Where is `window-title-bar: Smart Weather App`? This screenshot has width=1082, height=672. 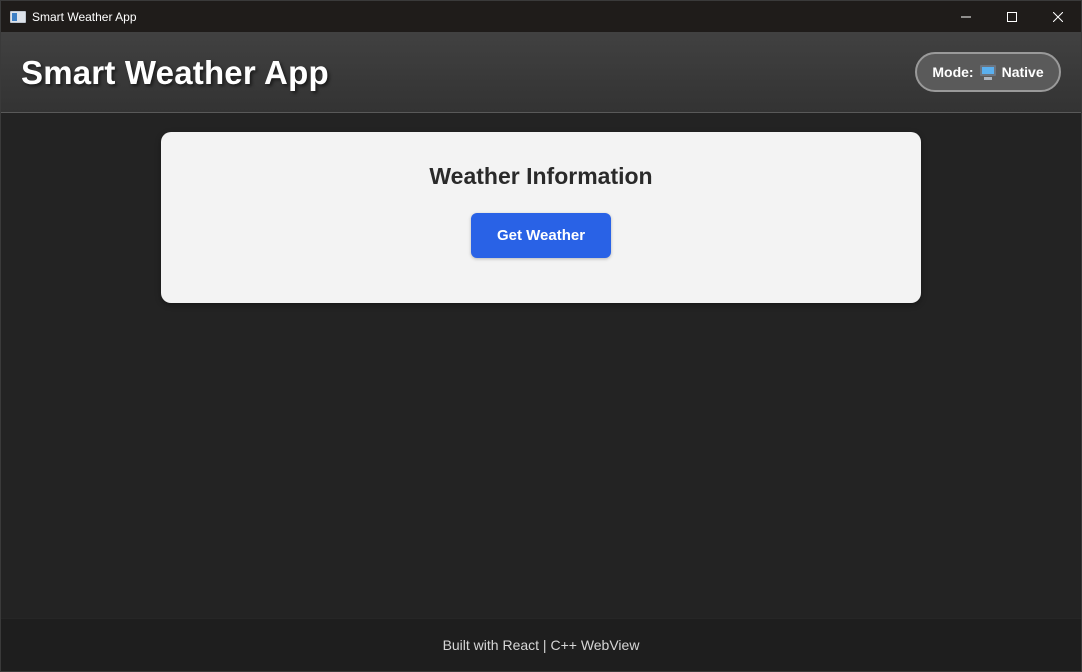 window-title-bar: Smart Weather App is located at coordinates (541, 16).